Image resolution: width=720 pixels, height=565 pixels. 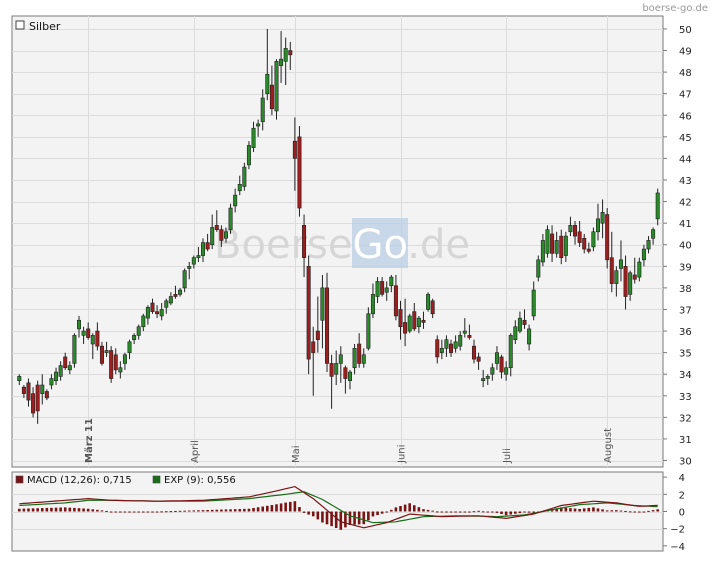 What do you see at coordinates (20, 25) in the screenshot?
I see `legend-swatch` at bounding box center [20, 25].